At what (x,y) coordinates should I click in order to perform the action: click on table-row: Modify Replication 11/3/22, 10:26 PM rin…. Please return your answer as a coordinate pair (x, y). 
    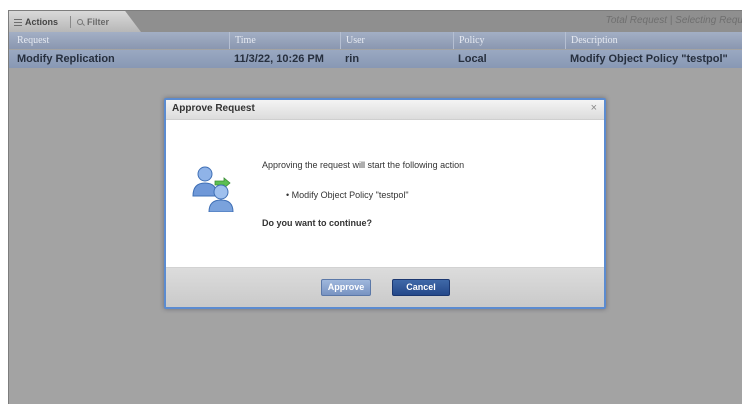
    Looking at the image, I should click on (375, 59).